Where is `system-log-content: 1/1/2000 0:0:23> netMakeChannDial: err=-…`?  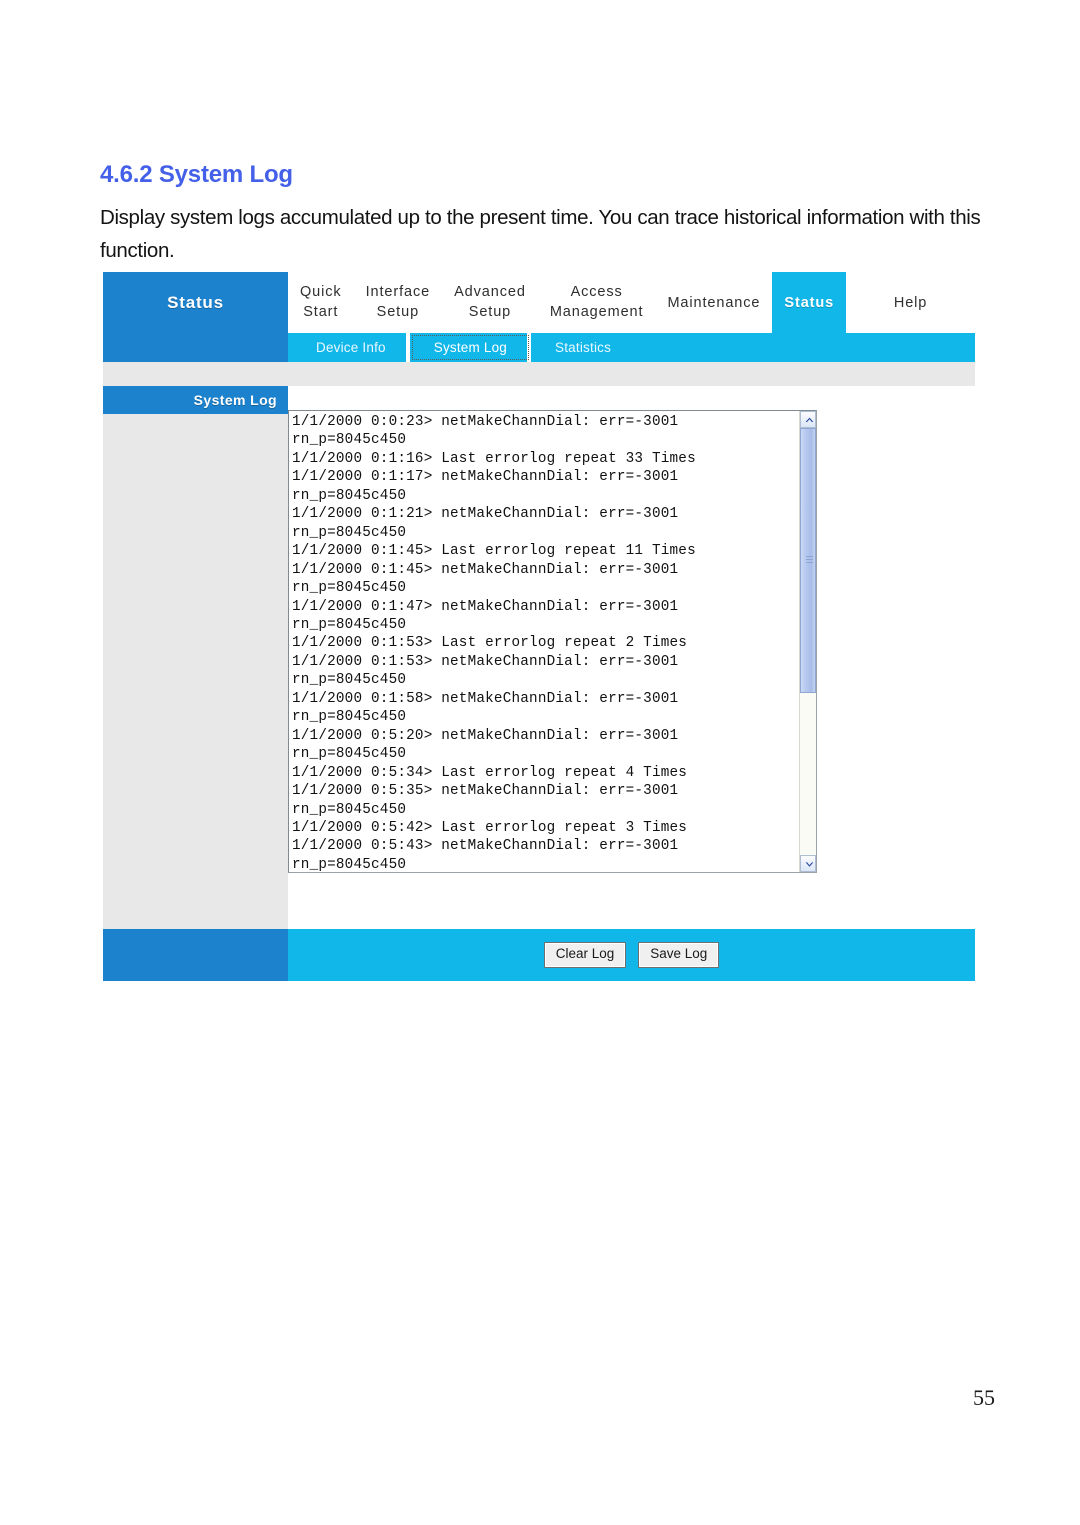 system-log-content: 1/1/2000 0:0:23> netMakeChannDial: err=-… is located at coordinates (494, 643).